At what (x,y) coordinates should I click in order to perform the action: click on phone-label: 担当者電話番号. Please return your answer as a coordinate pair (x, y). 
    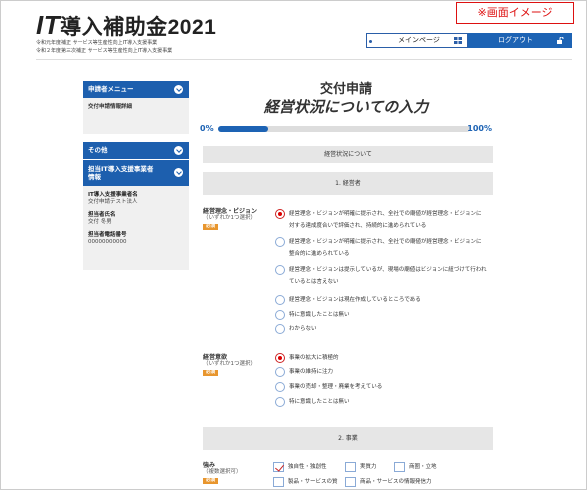
    Looking at the image, I should click on (107, 235).